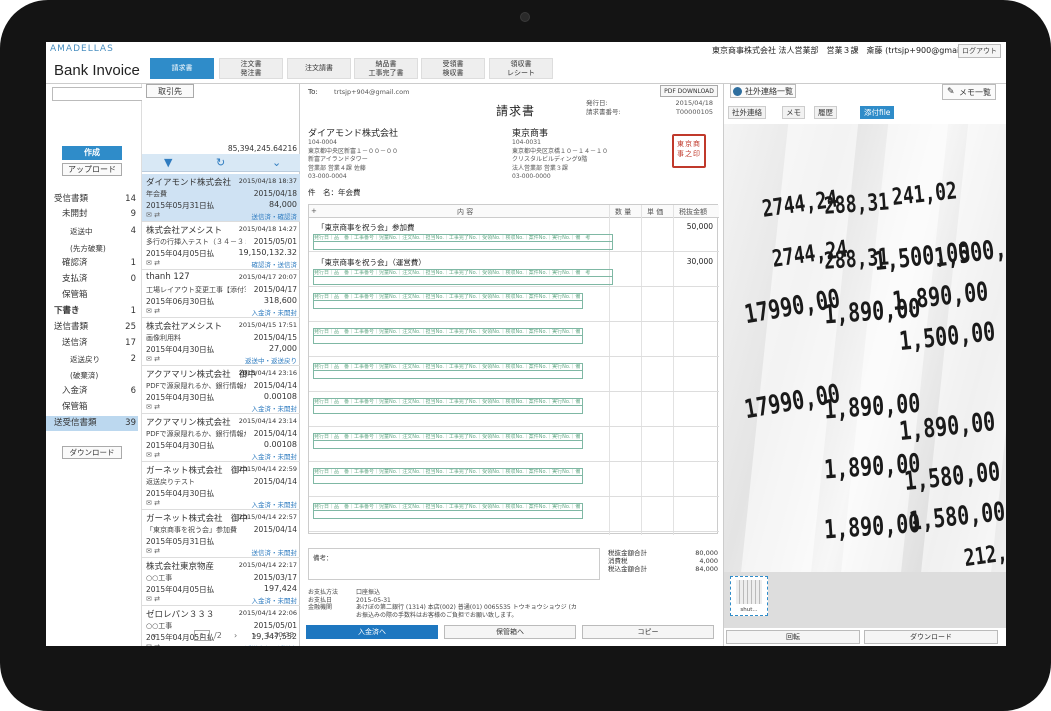  Describe the element at coordinates (180, 397) in the screenshot. I see `item-due: 2015年04月30日払` at that location.